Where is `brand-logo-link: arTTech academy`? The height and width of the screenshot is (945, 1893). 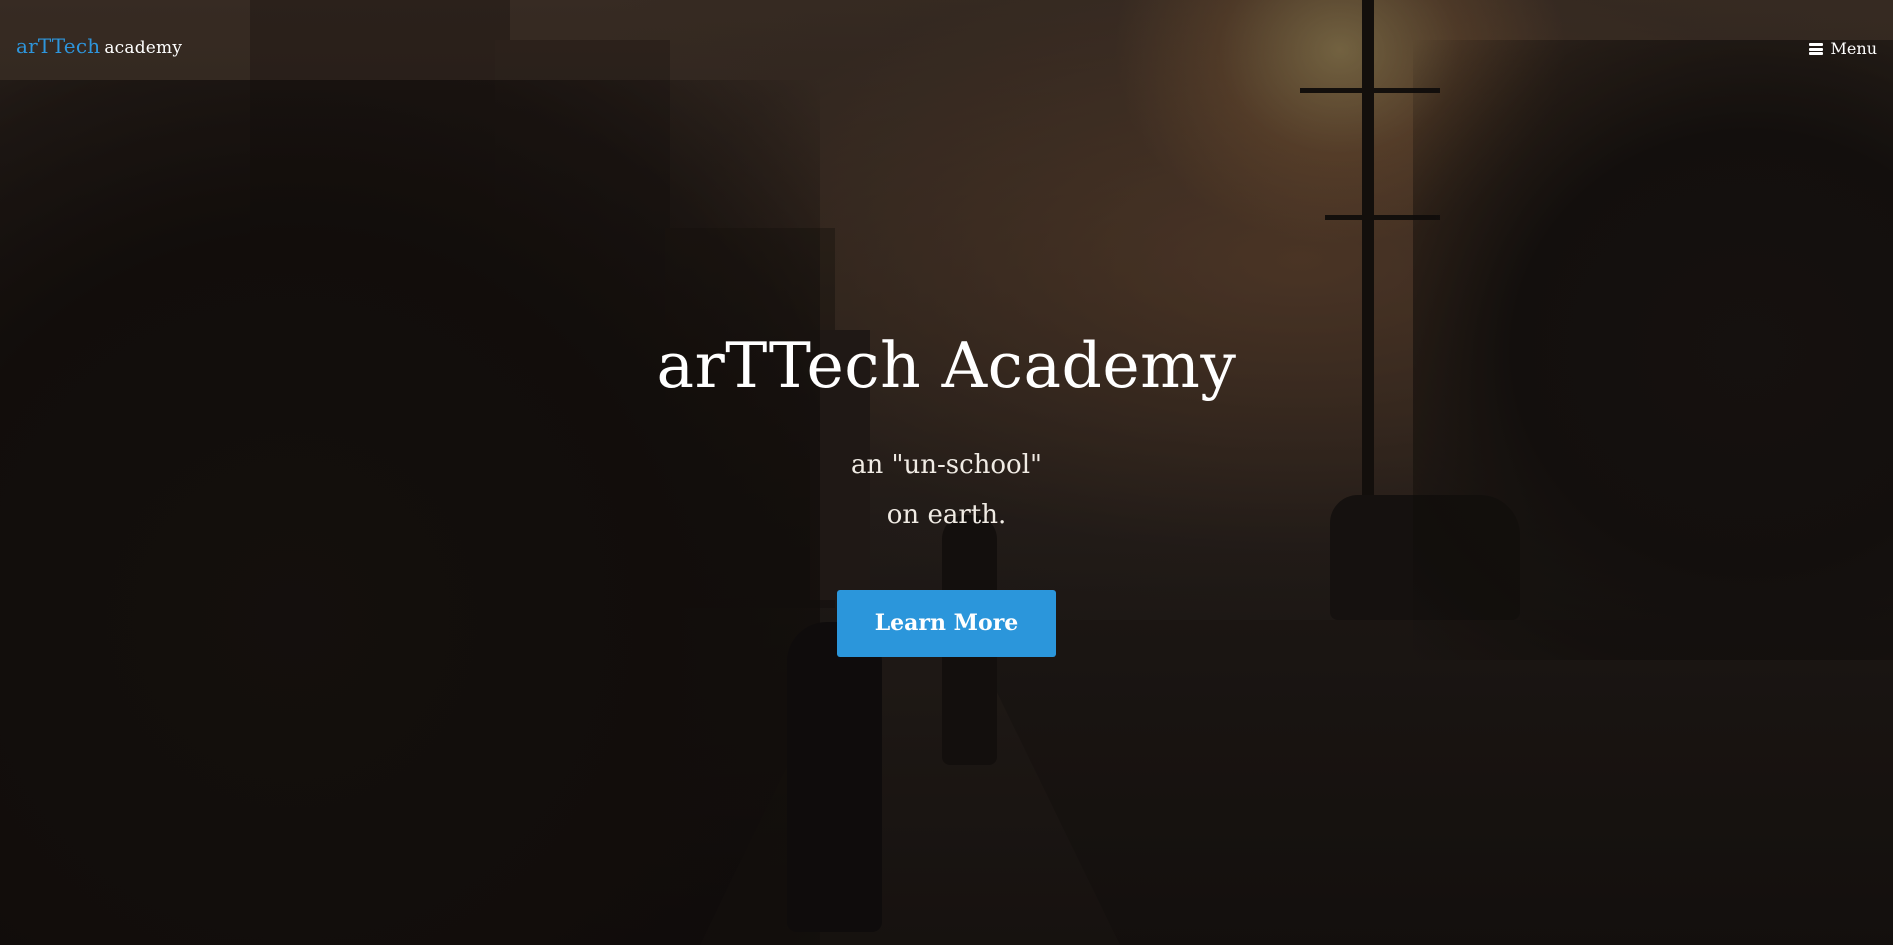
brand-logo-link: arTTech academy is located at coordinates (99, 46).